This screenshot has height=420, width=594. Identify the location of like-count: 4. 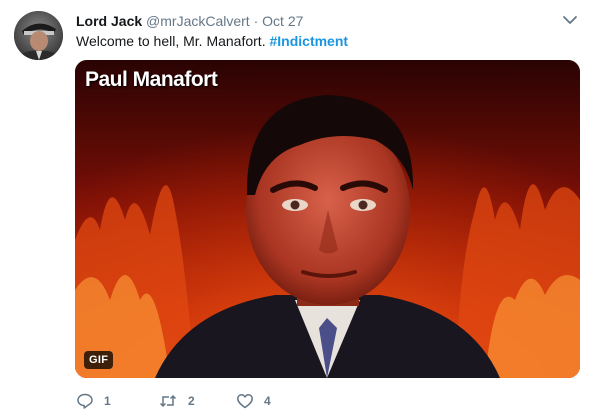
(267, 401).